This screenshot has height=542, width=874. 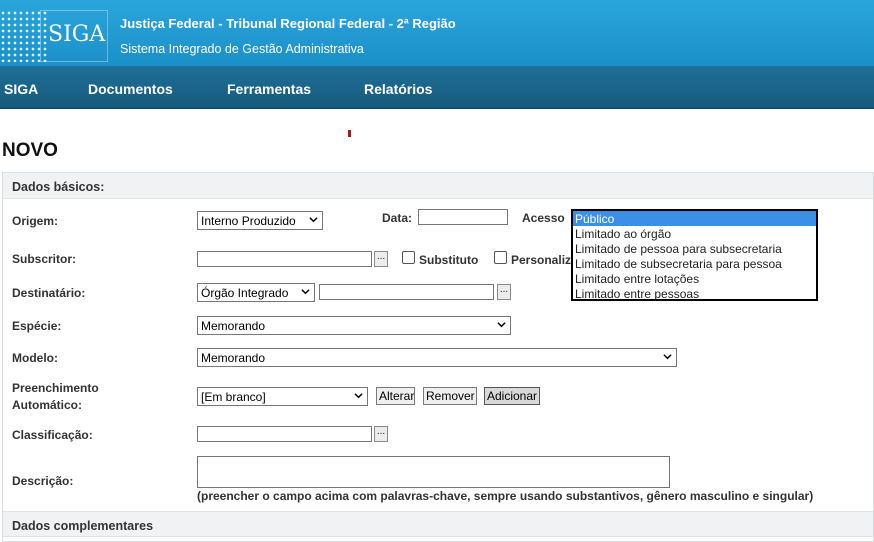 I want to click on siga-logo: SIGA, so click(x=54, y=36).